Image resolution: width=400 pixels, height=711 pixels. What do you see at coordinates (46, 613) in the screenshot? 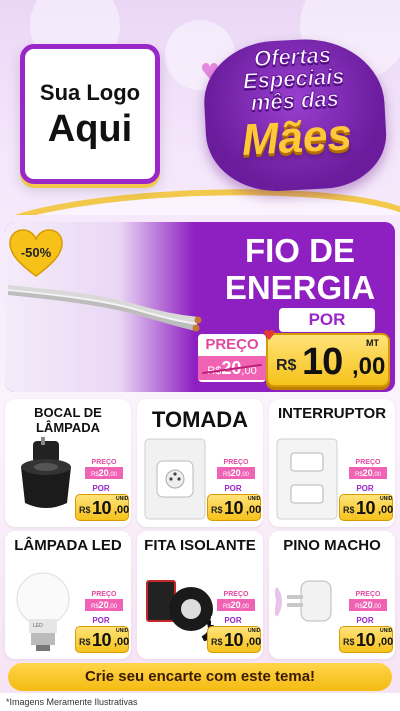
I see `led-bulb-image: LED` at bounding box center [46, 613].